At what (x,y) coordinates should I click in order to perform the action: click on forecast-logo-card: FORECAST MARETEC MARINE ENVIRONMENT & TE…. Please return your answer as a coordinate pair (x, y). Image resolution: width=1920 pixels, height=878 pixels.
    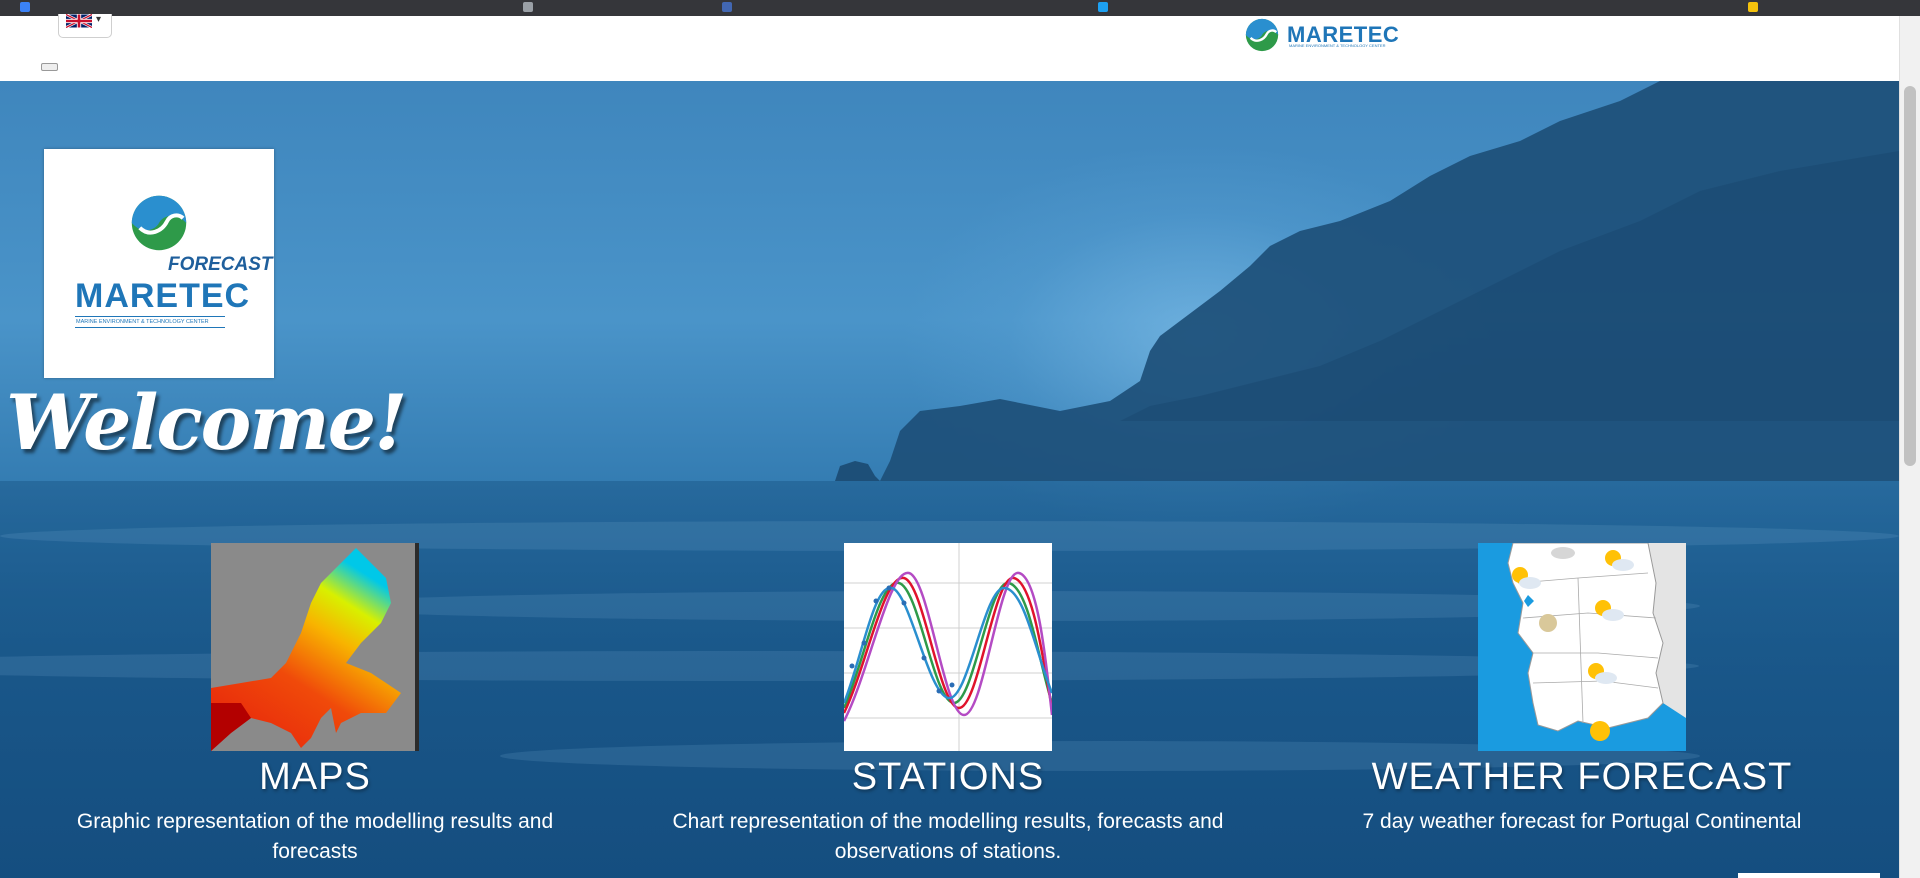
    Looking at the image, I should click on (159, 263).